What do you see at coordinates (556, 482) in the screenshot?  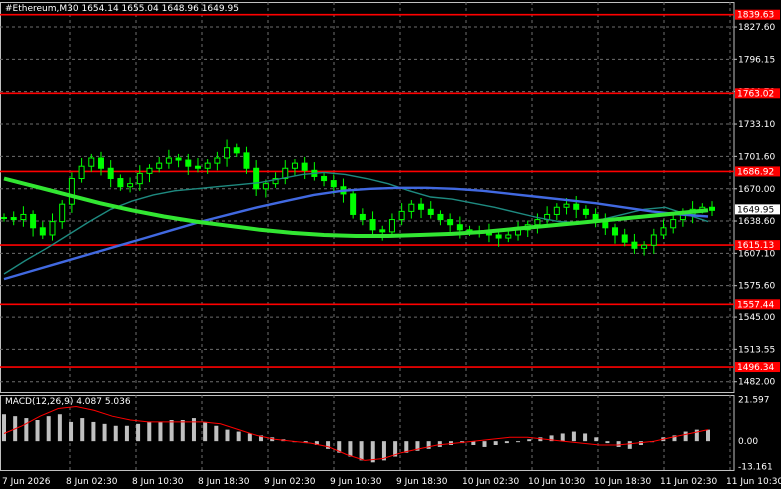 I see `time-tick-label: 10 Jun 10:30` at bounding box center [556, 482].